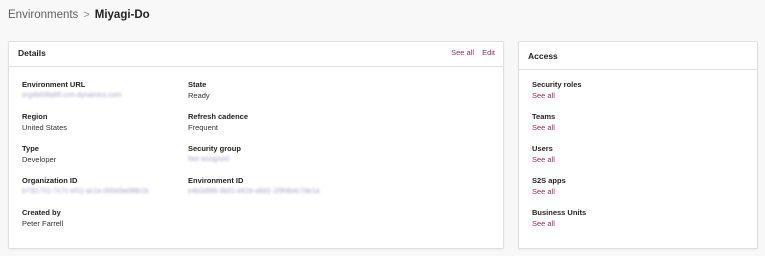 The width and height of the screenshot is (765, 256). I want to click on field-state: State Ready, so click(199, 90).